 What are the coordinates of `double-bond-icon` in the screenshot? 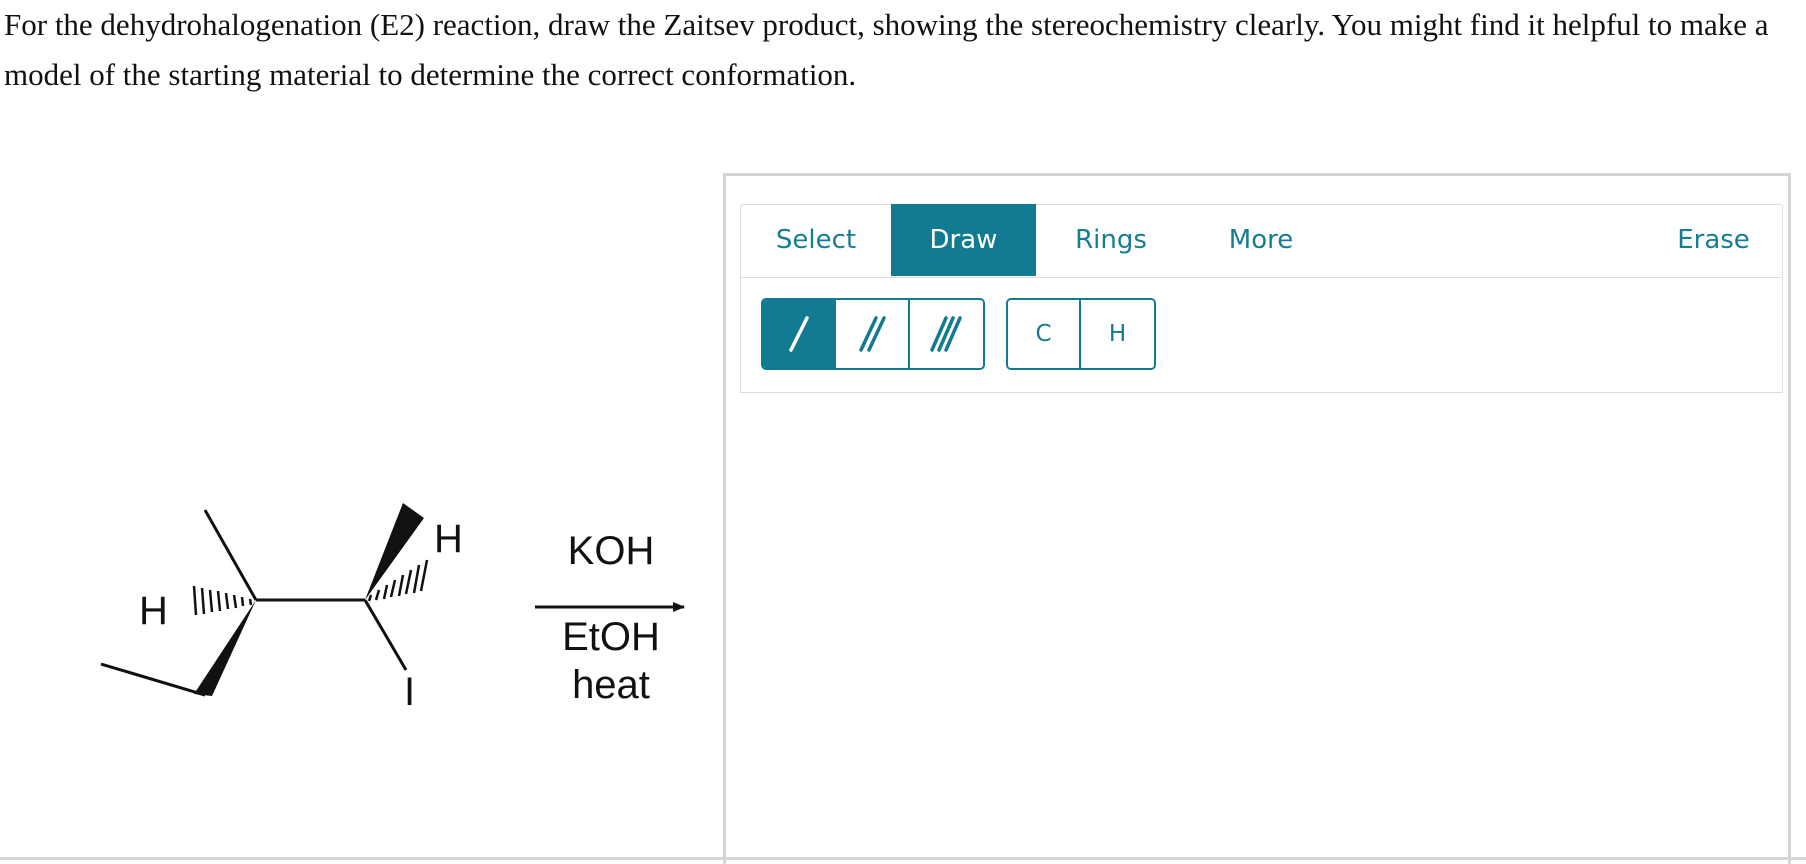 It's located at (872, 334).